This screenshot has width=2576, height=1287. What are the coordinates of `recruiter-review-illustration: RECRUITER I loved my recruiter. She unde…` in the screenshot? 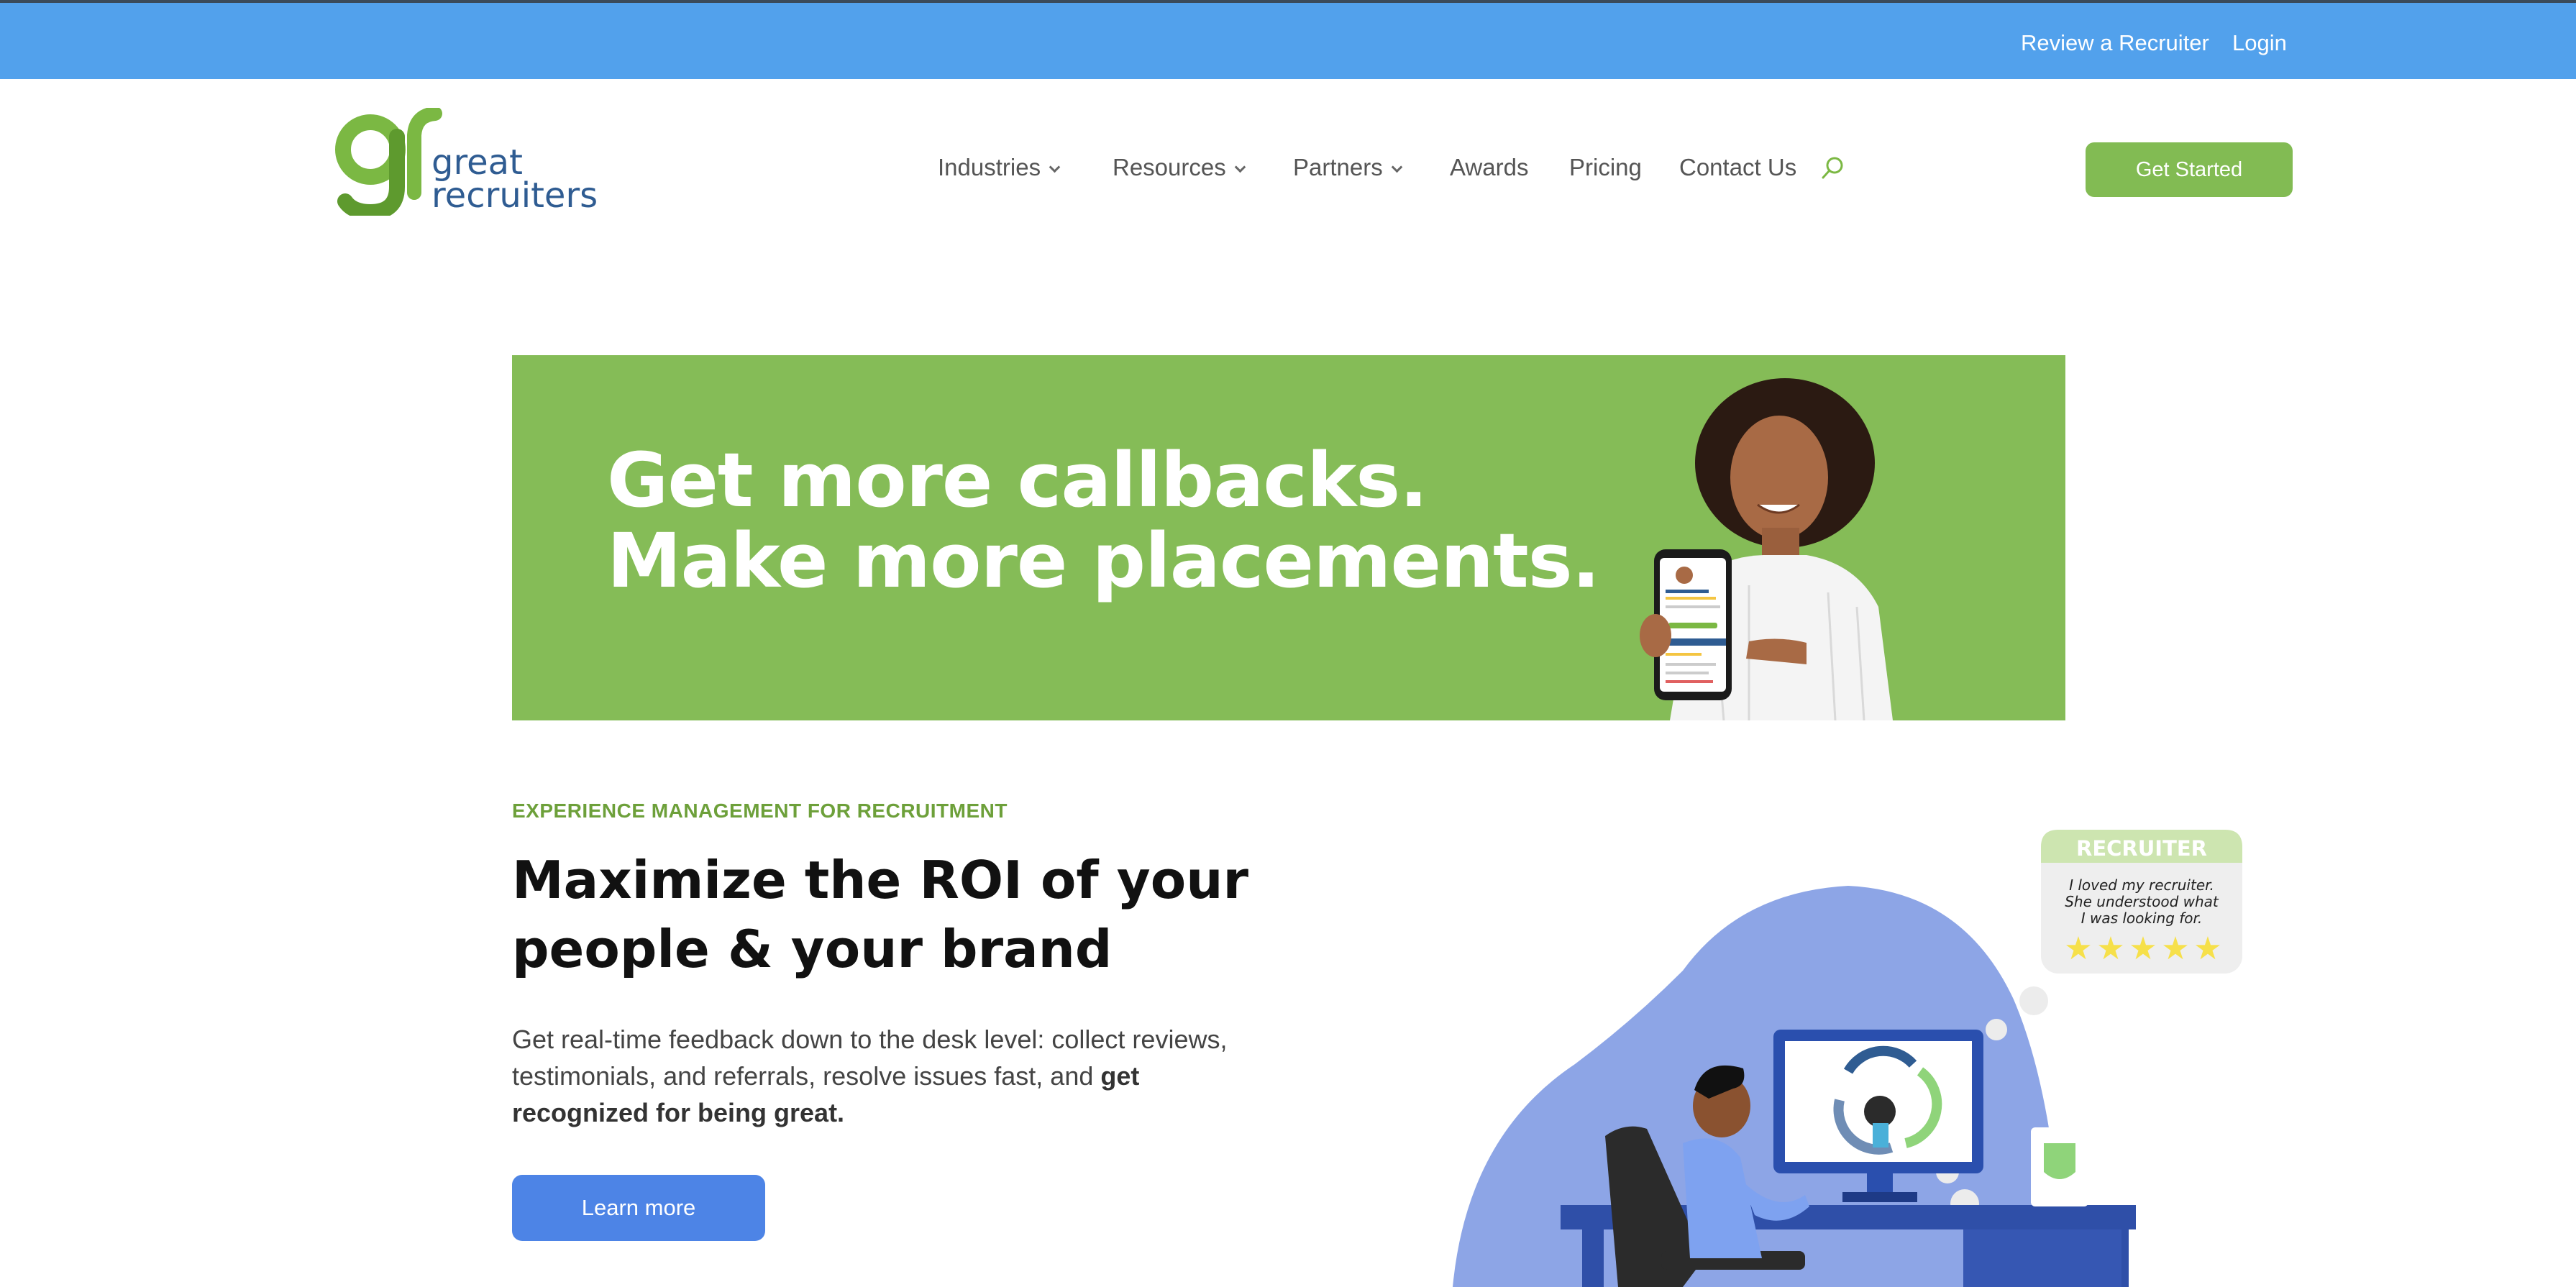 It's located at (1847, 1058).